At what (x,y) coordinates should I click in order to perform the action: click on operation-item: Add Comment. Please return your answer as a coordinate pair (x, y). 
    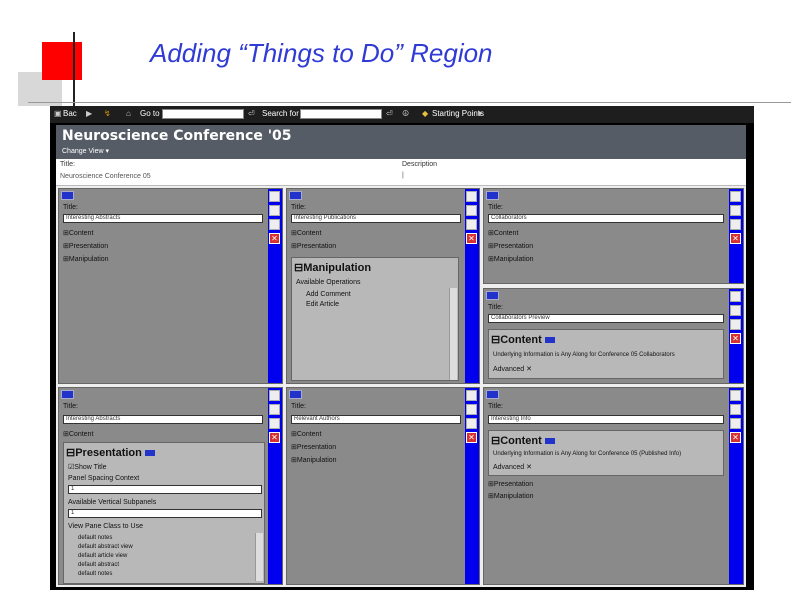
    Looking at the image, I should click on (328, 294).